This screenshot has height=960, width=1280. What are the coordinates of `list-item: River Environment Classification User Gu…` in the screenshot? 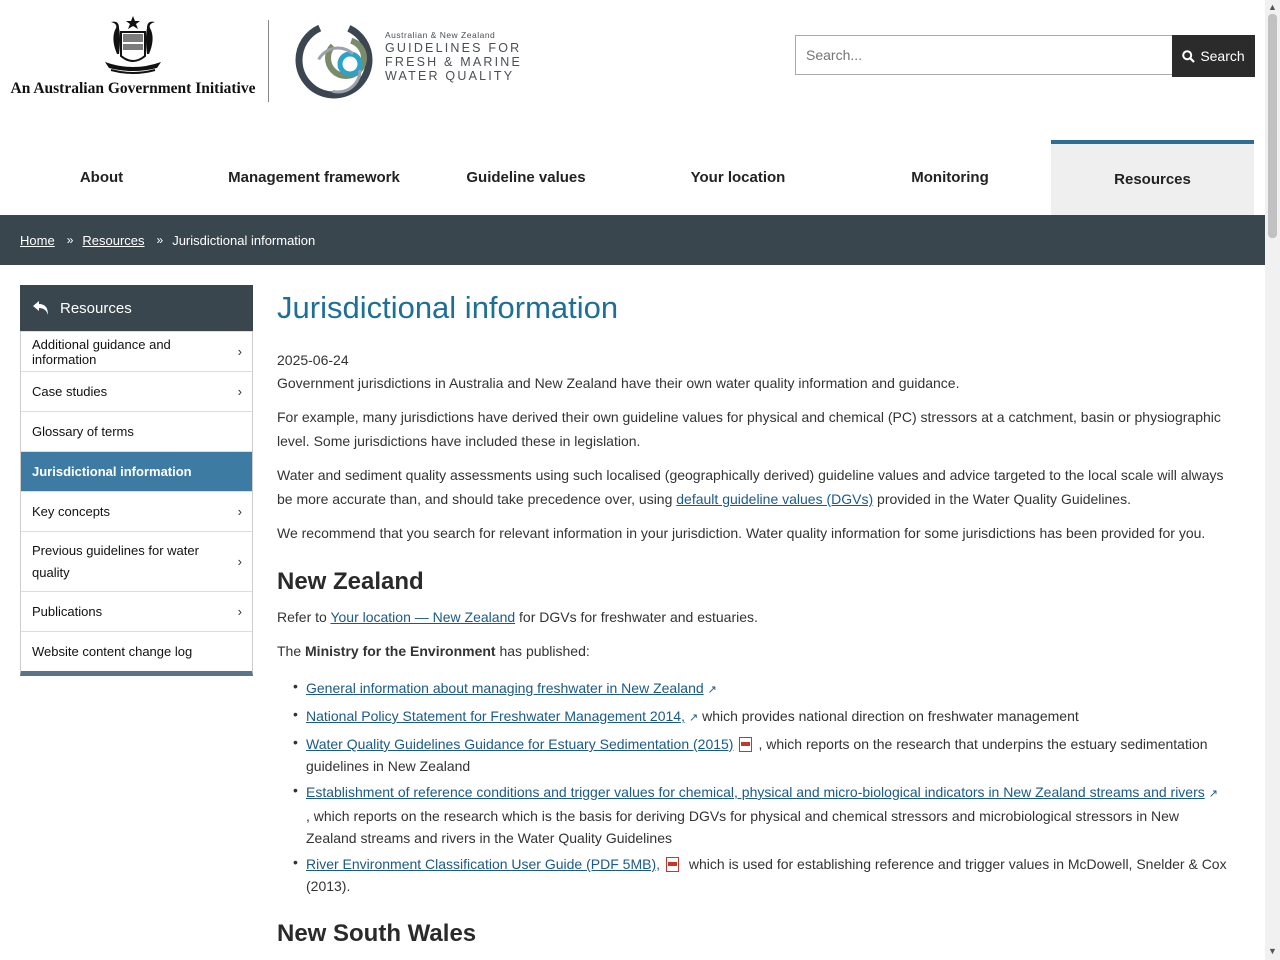 It's located at (760, 874).